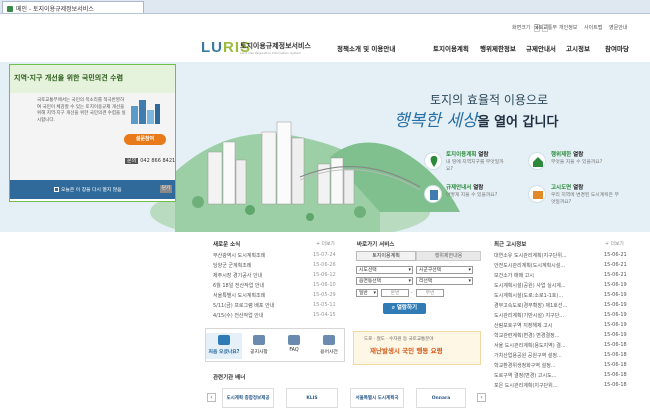  I want to click on lot-type-select: 일반, so click(367, 293).